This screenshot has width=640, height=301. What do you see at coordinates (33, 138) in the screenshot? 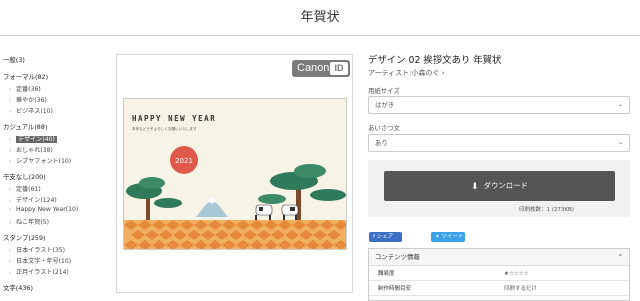
I see `sidebar-item-active: › デザイン(40)` at bounding box center [33, 138].